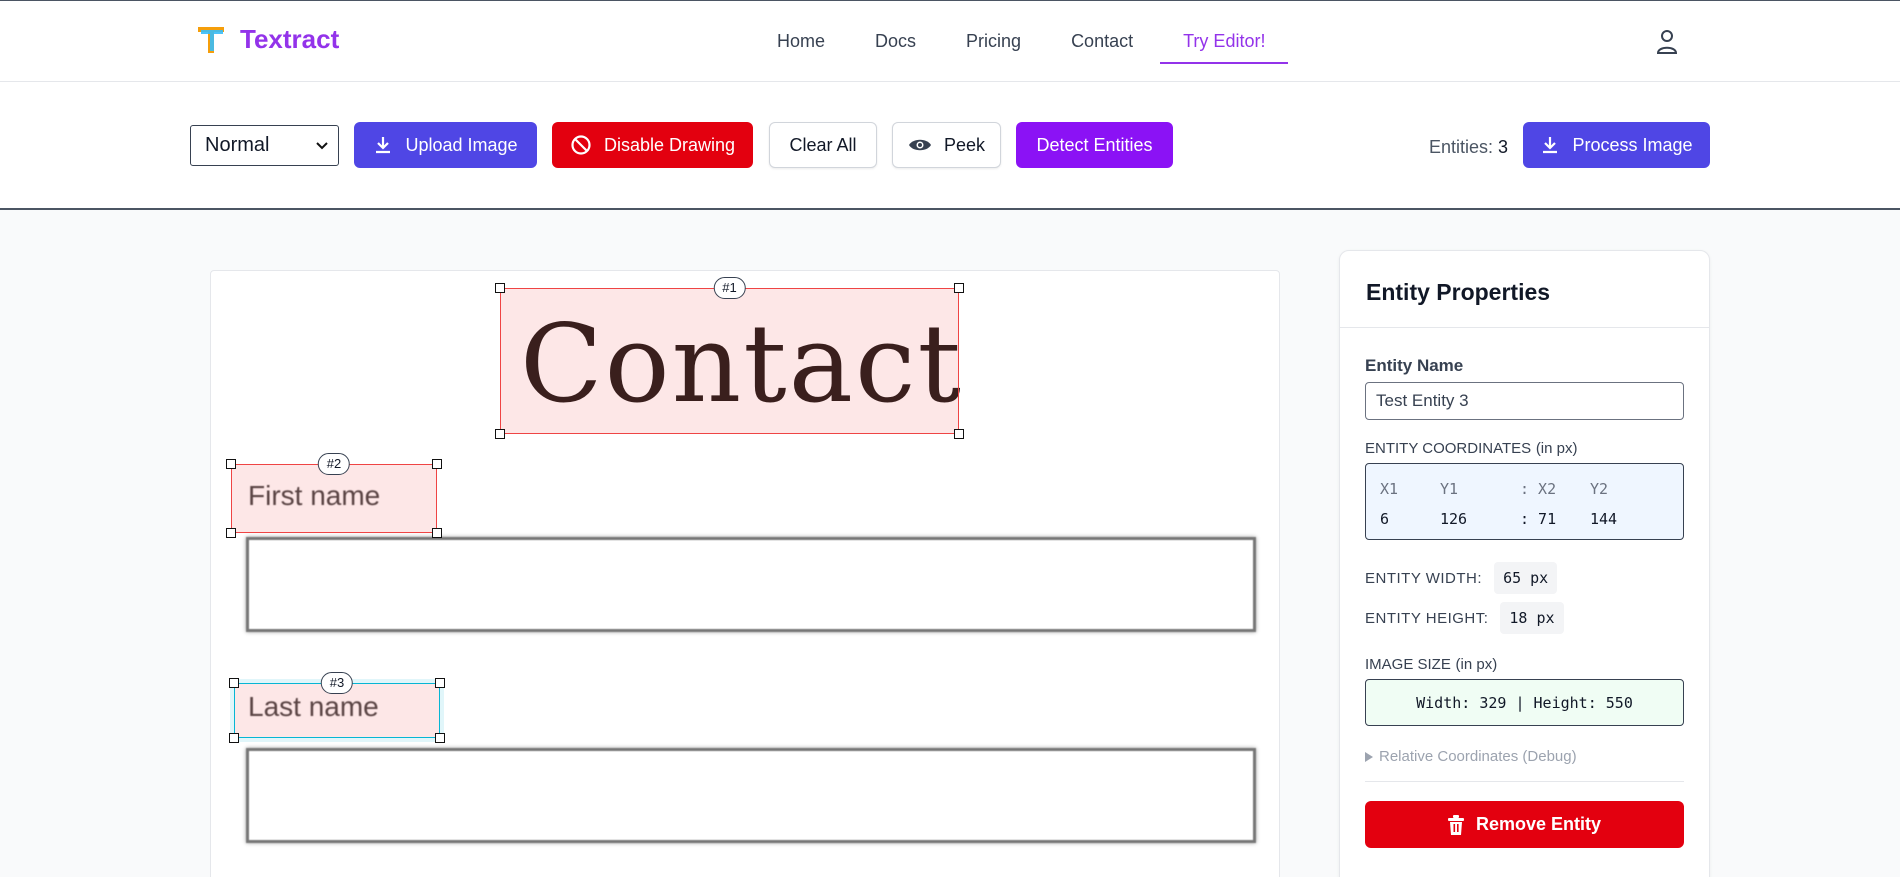  Describe the element at coordinates (1454, 519) in the screenshot. I see `coord-value-y1: 126` at that location.